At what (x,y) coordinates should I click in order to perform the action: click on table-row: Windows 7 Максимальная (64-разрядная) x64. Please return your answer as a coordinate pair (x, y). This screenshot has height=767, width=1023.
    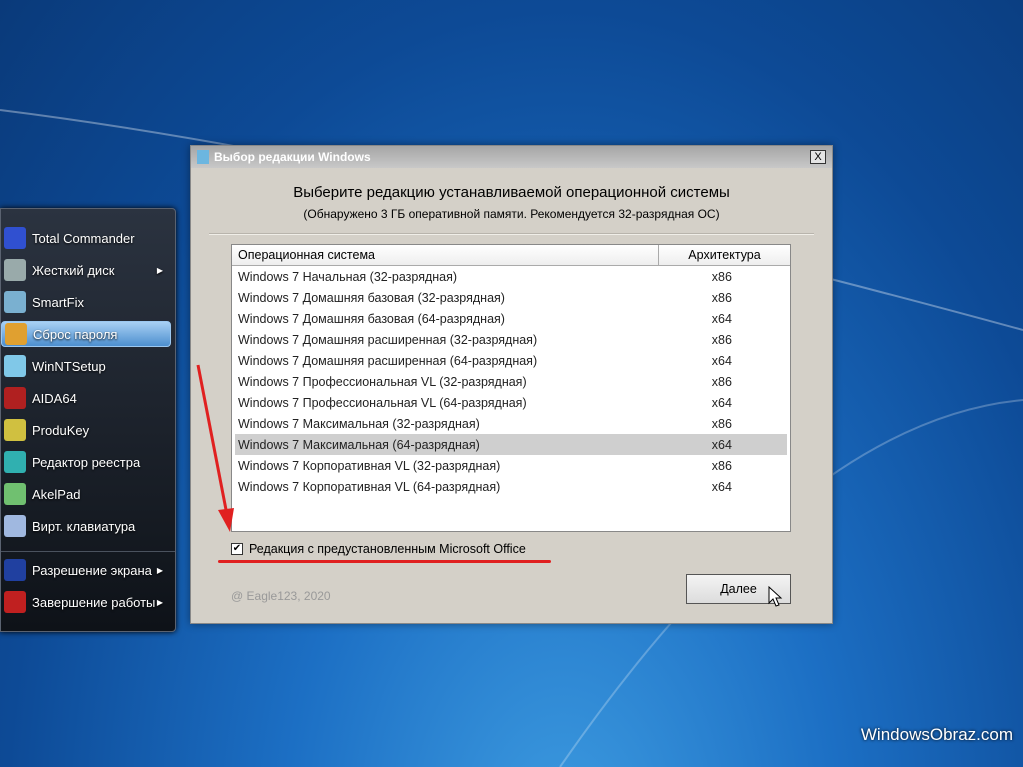
    Looking at the image, I should click on (511, 444).